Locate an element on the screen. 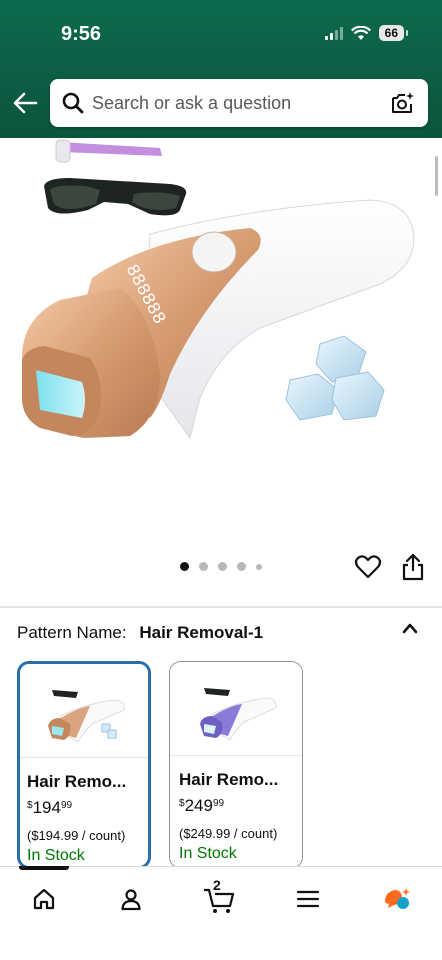 The height and width of the screenshot is (960, 442). search-input is located at coordinates (232, 103).